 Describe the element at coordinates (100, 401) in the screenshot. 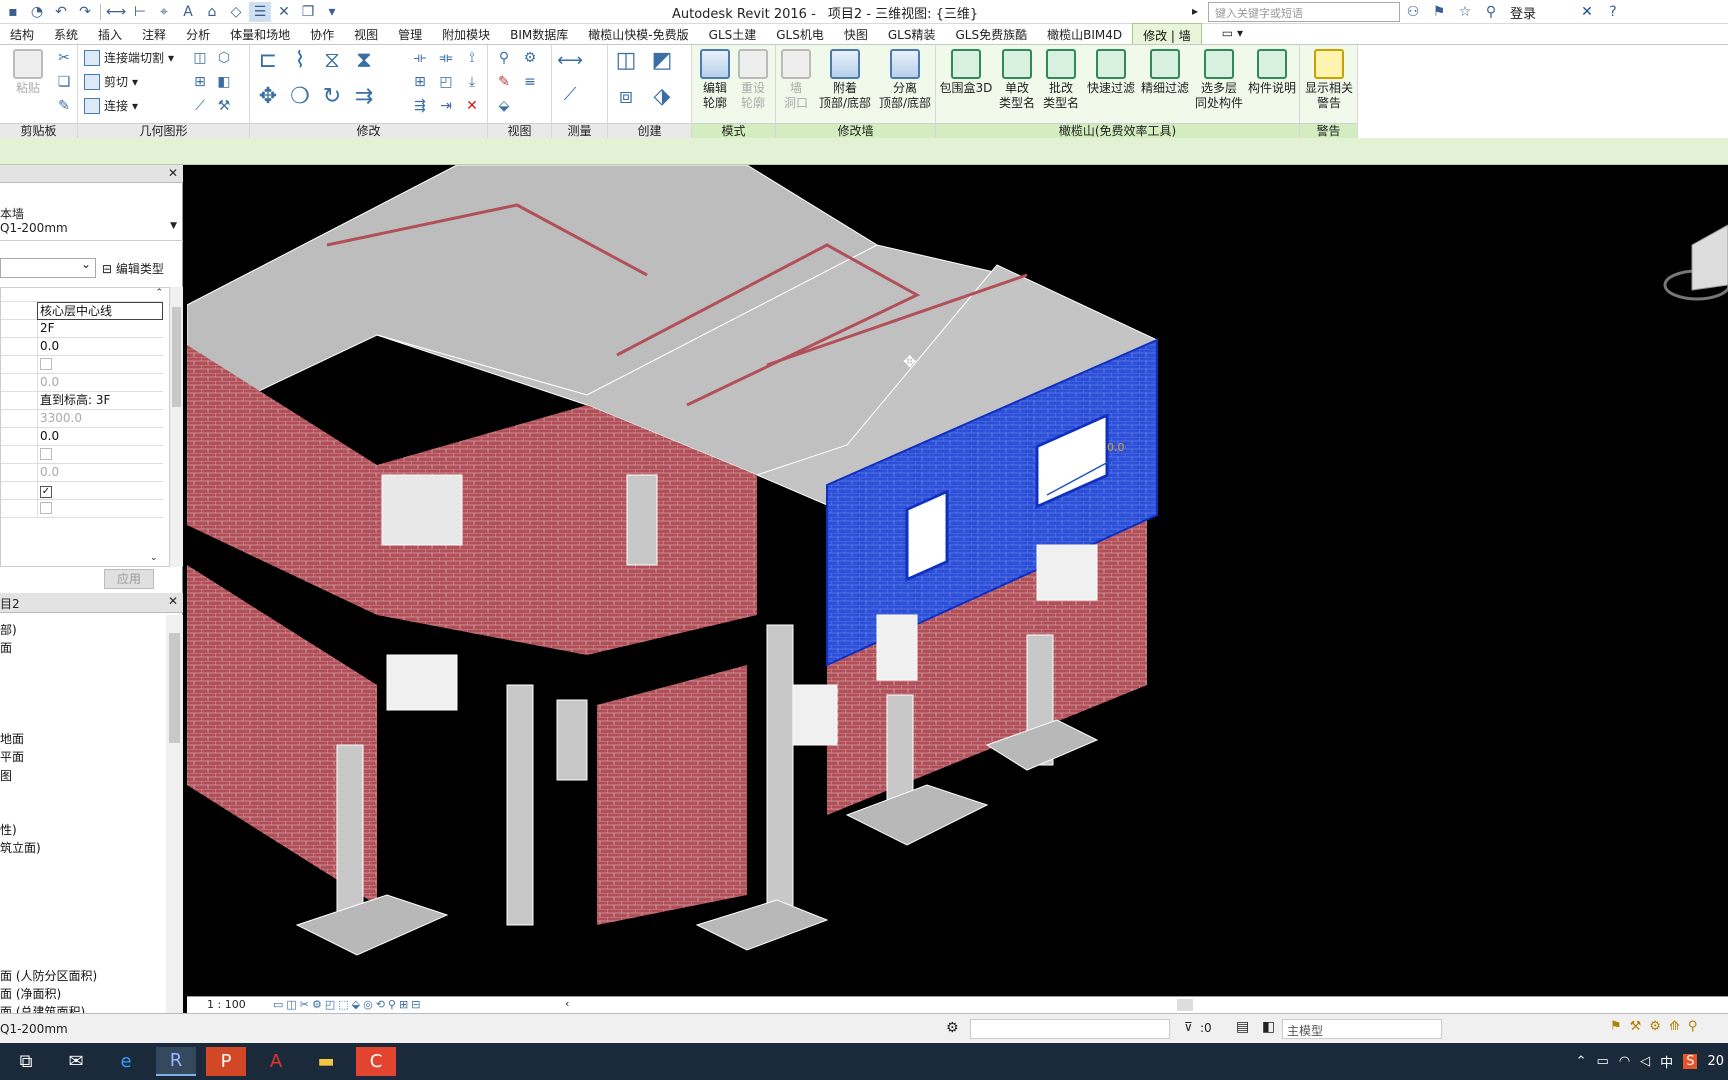

I see `property-value: 直到标高: 3F` at that location.